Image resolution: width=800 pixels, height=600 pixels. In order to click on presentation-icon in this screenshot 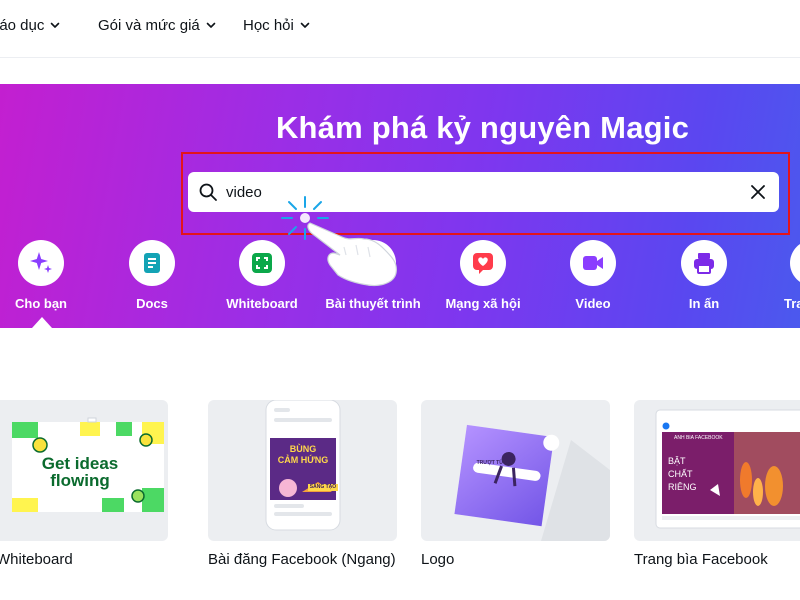, I will do `click(373, 264)`.